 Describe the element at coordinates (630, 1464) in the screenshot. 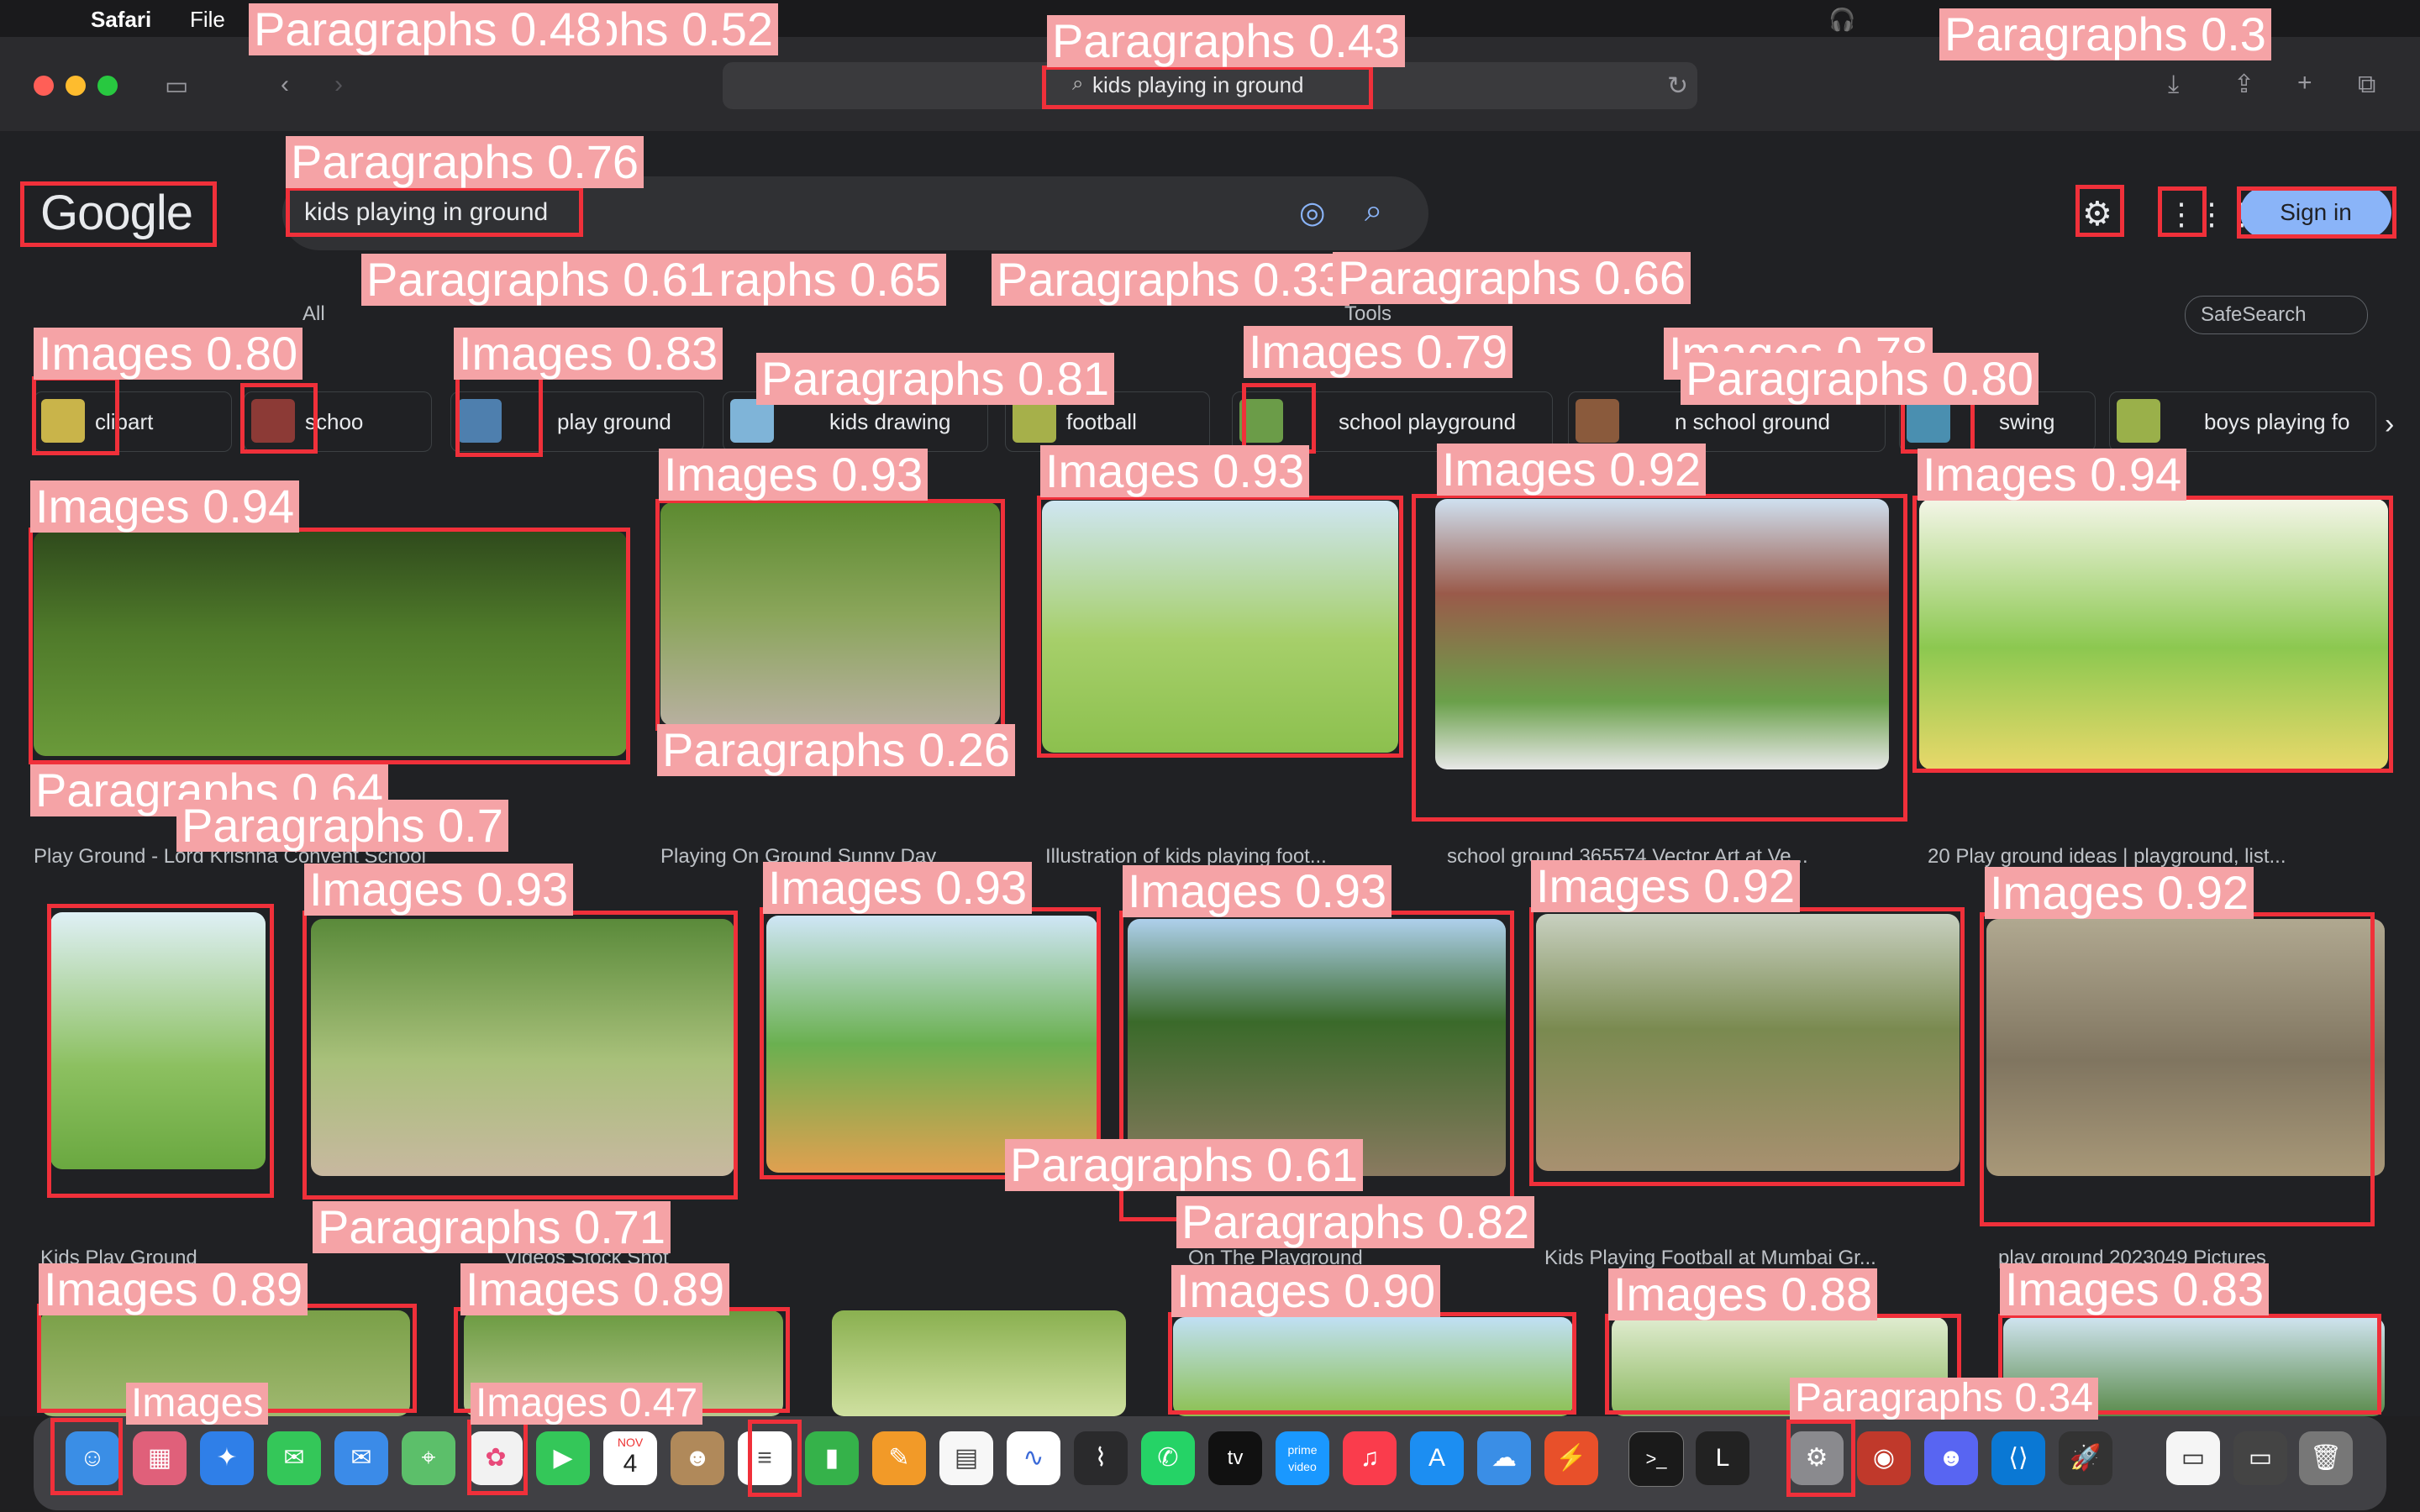

I see `calendar-day: 4` at that location.